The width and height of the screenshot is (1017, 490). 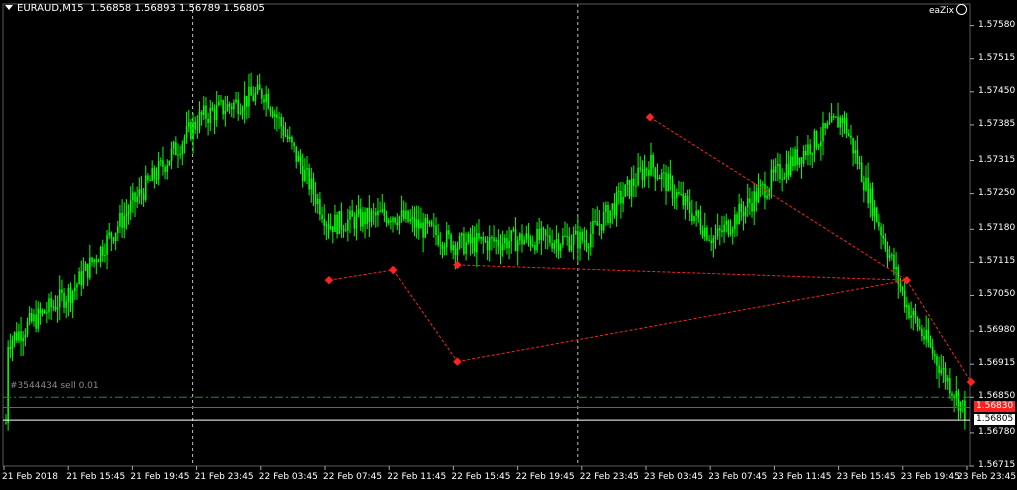 I want to click on chevron-down-icon, so click(x=9, y=7).